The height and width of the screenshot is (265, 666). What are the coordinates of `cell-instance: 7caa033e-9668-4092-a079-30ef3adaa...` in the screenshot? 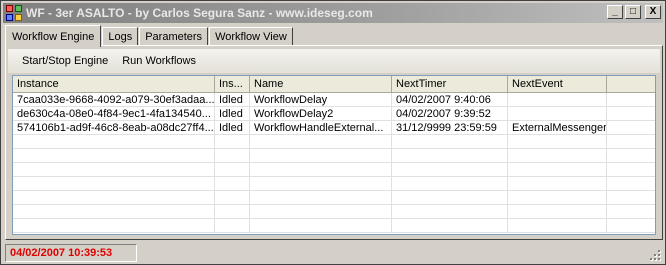 It's located at (114, 99).